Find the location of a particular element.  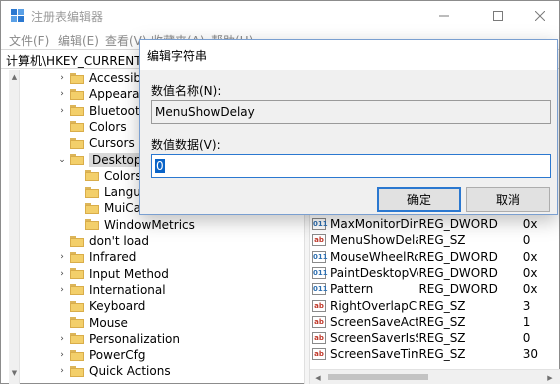

tree-scrollbar: ▲ ▼ is located at coordinates (14, 227).